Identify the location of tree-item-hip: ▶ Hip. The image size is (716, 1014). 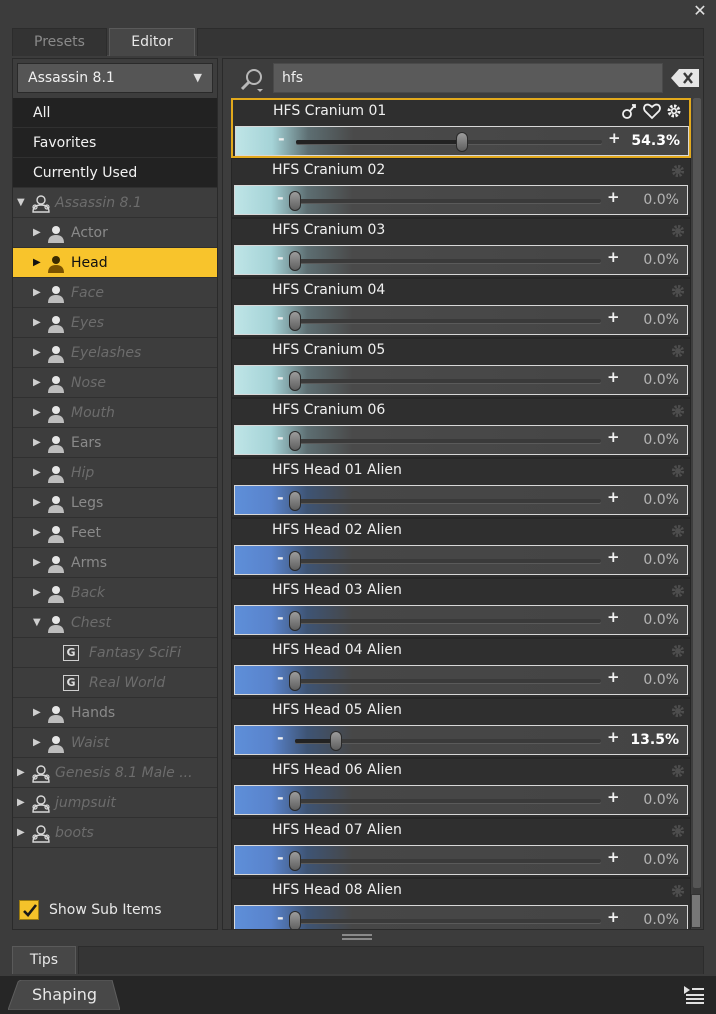
(115, 473).